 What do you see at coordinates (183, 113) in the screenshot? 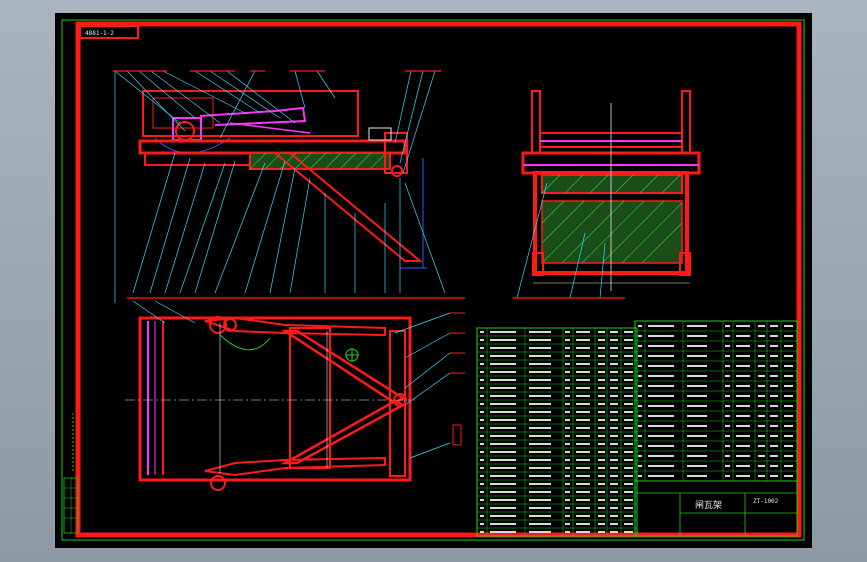
I see `side-housing-inner` at bounding box center [183, 113].